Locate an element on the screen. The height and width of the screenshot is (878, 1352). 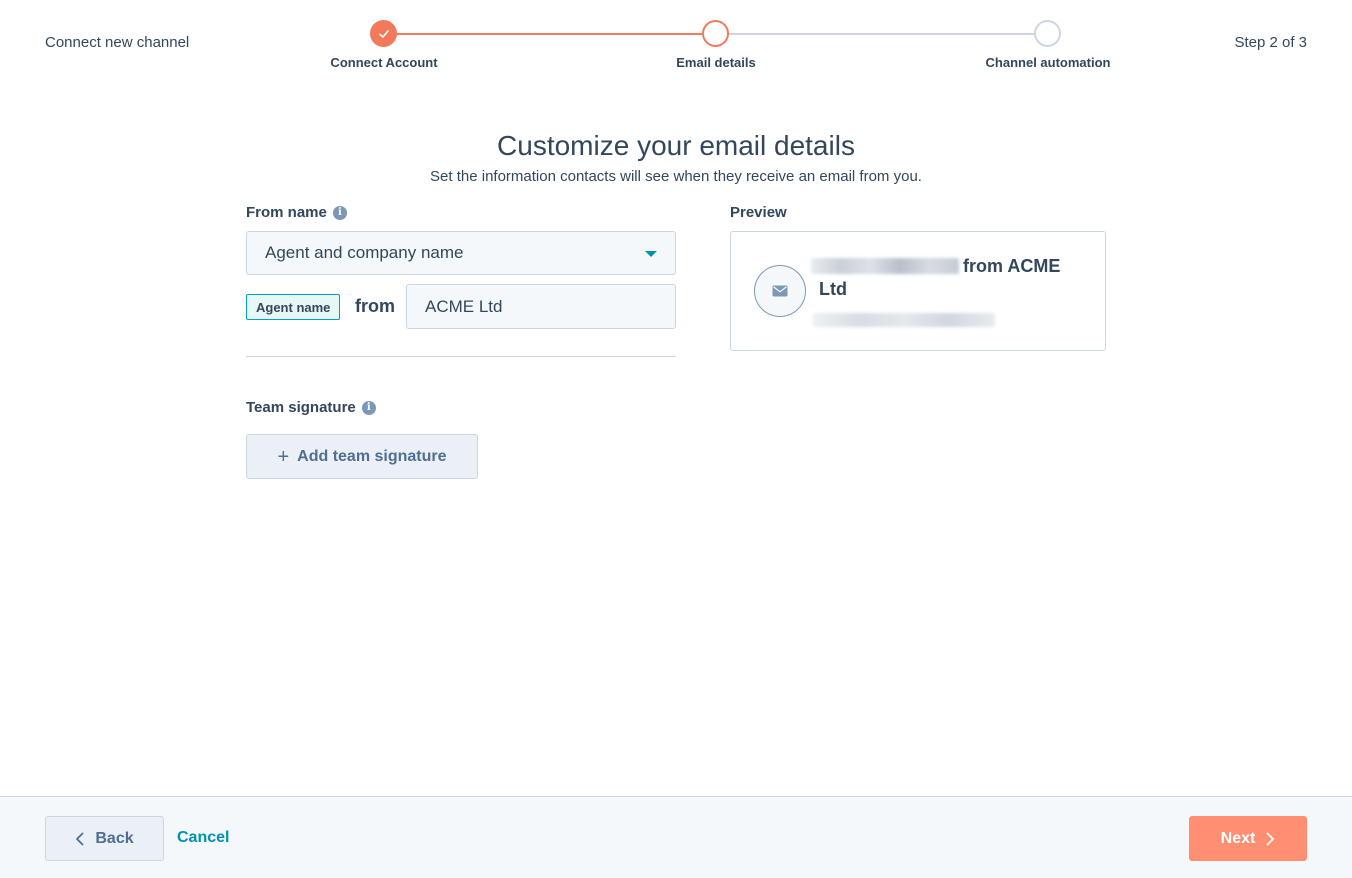
add-team-signature-button: + Add team signature is located at coordinates (362, 456).